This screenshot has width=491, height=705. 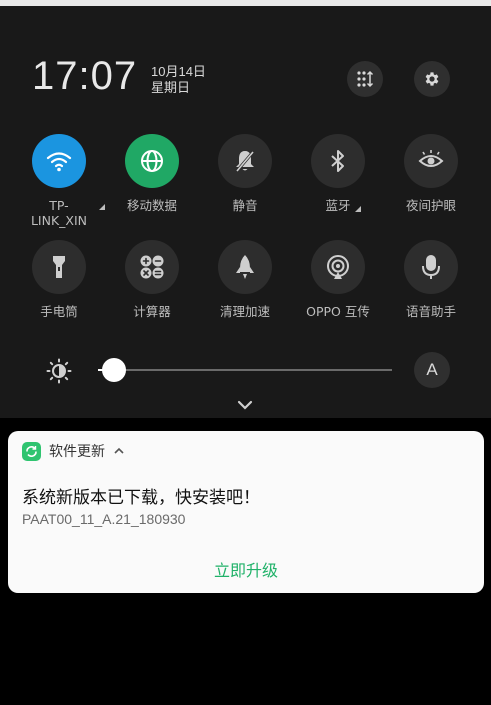 I want to click on grid-sort-icon, so click(x=365, y=79).